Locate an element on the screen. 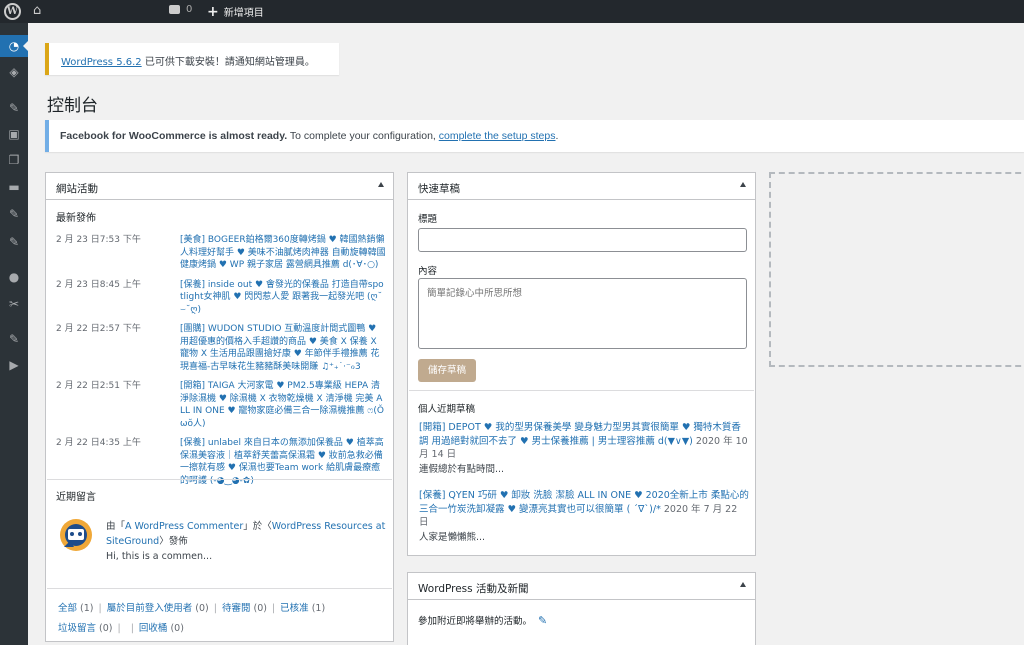 The height and width of the screenshot is (645, 1024). comment-filter-label: 回收桶 is located at coordinates (153, 628).